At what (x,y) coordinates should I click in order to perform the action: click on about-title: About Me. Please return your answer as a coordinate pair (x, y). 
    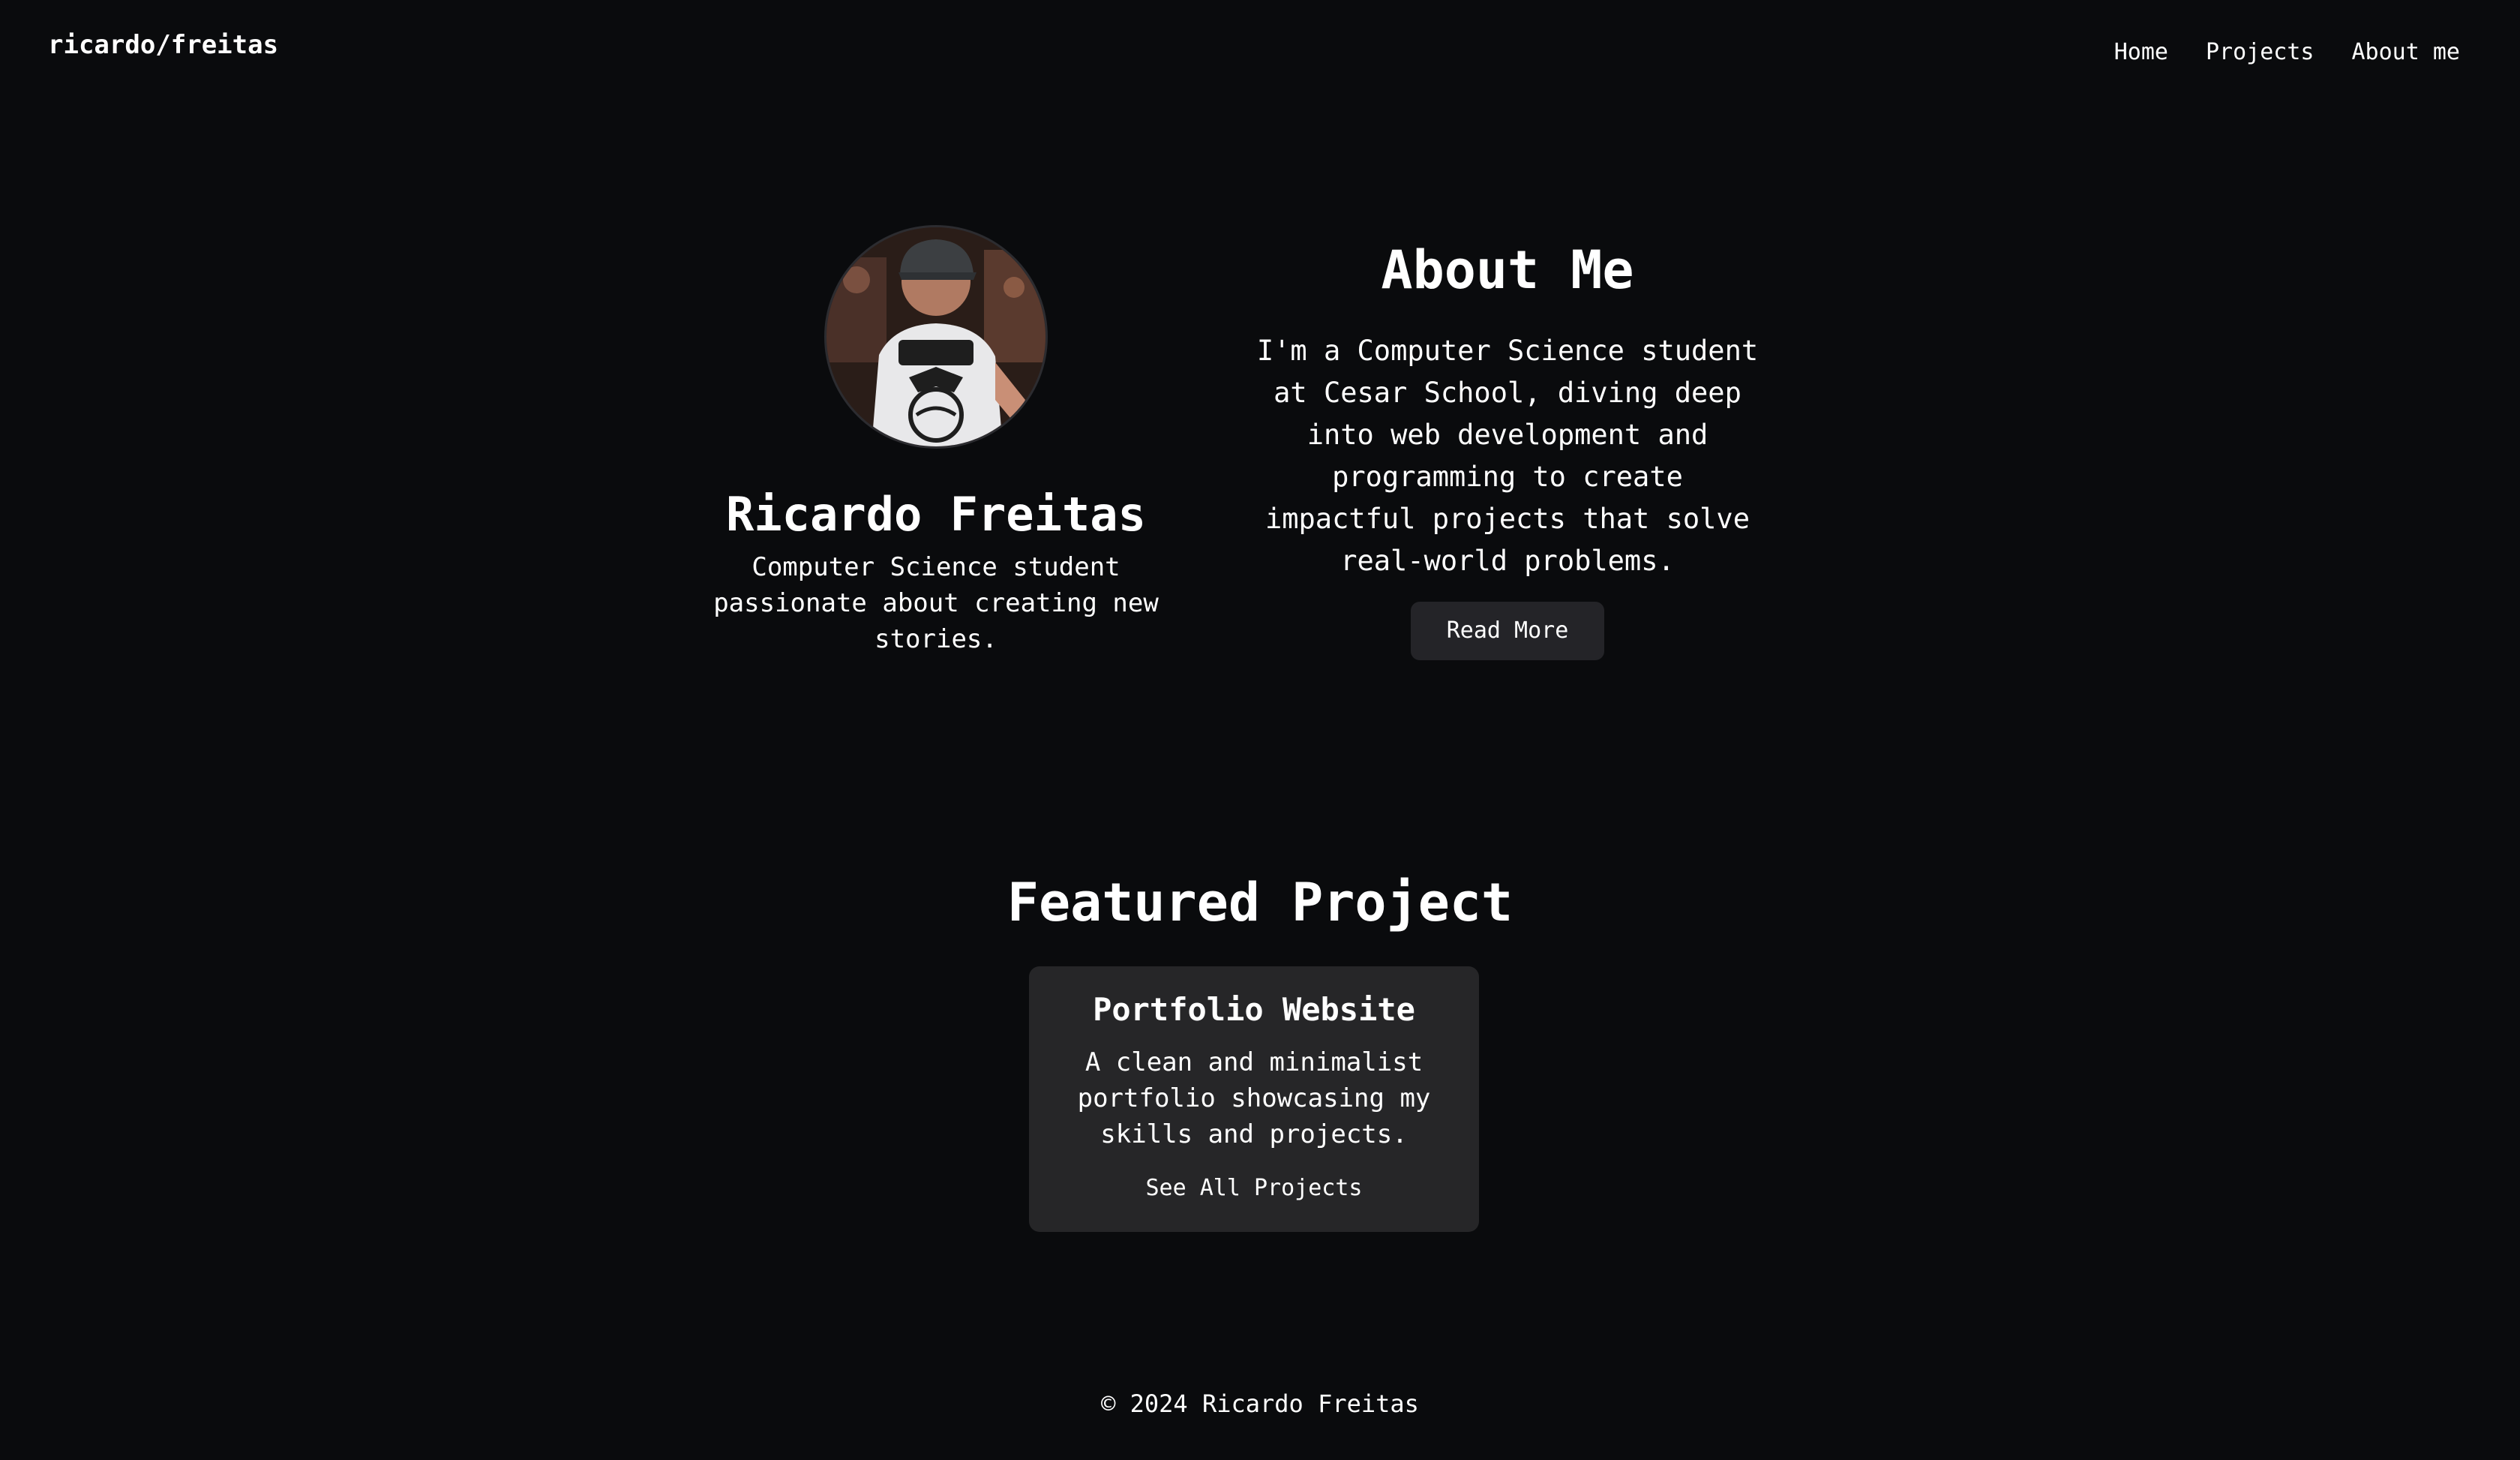
    Looking at the image, I should click on (1507, 270).